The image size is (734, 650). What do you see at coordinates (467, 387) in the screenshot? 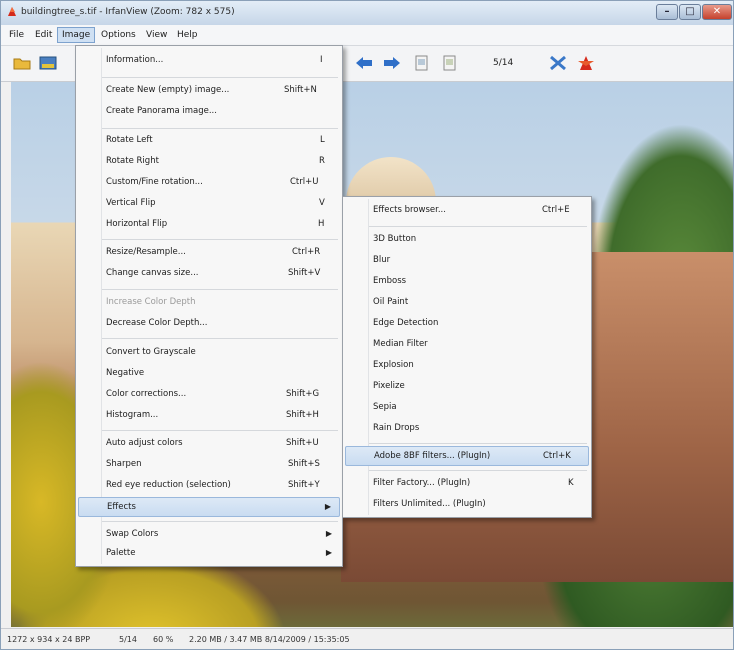
I see `menu-item-pixelize: Pixelize` at bounding box center [467, 387].